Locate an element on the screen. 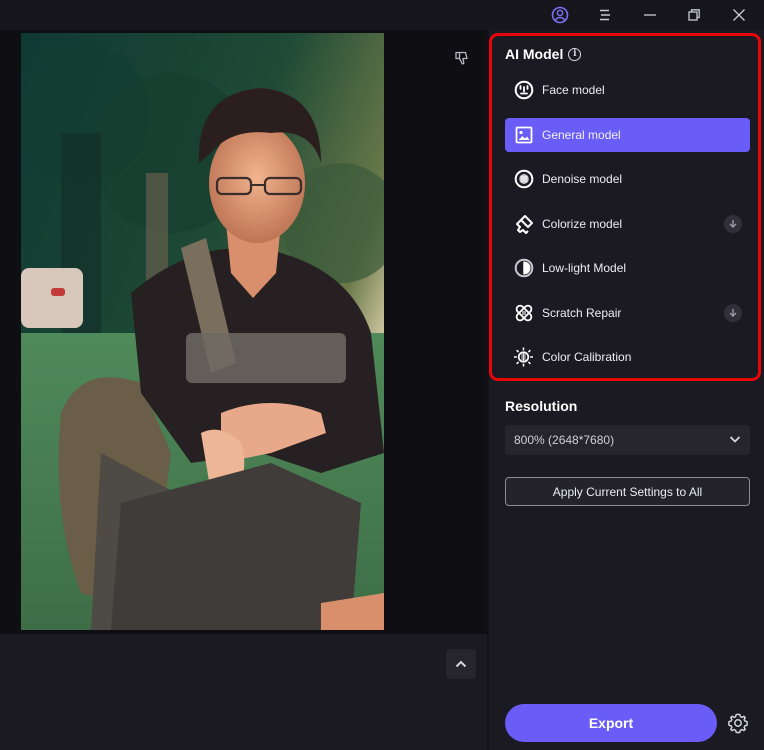 The height and width of the screenshot is (750, 764). expand-thumbnails-button is located at coordinates (461, 664).